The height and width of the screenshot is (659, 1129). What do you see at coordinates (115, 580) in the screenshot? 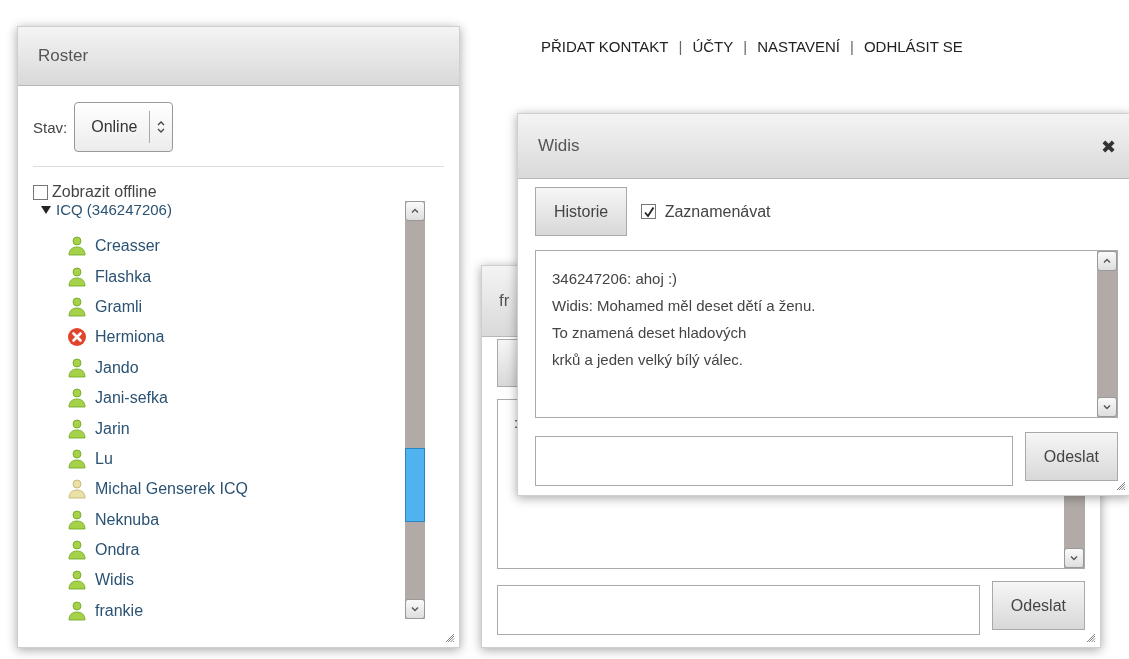
I see `contact-name: Widis` at bounding box center [115, 580].